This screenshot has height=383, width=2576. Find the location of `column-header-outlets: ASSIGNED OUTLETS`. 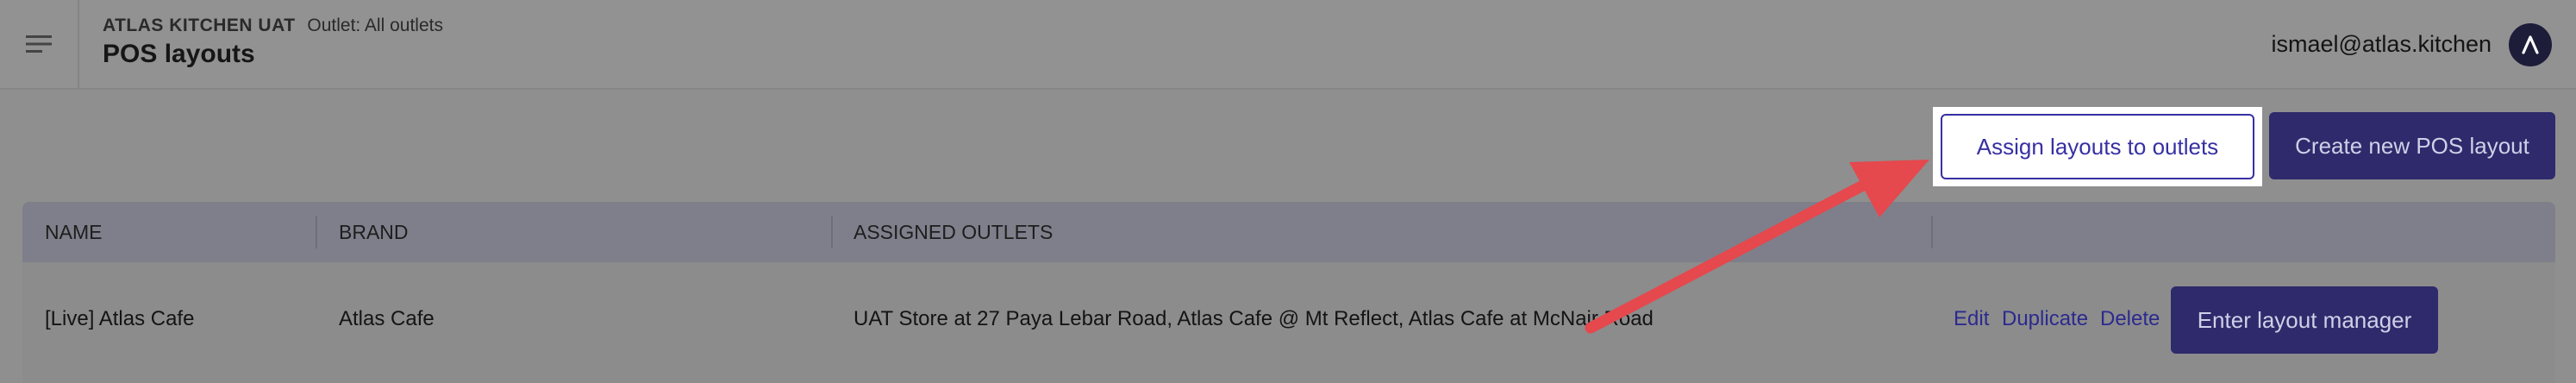

column-header-outlets: ASSIGNED OUTLETS is located at coordinates (954, 232).